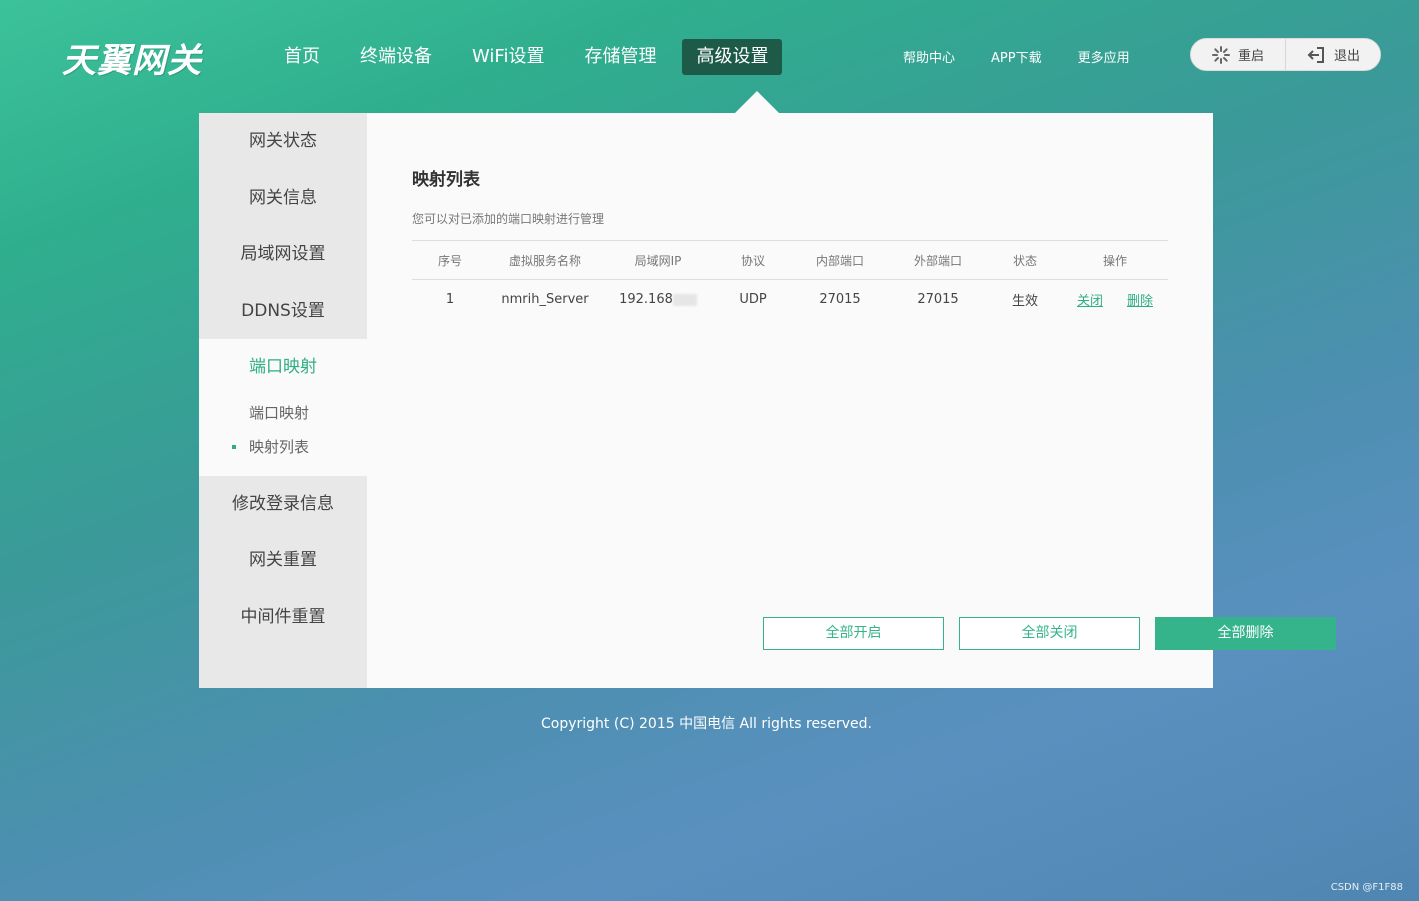  Describe the element at coordinates (938, 299) in the screenshot. I see `cell-external-port: 27015` at that location.